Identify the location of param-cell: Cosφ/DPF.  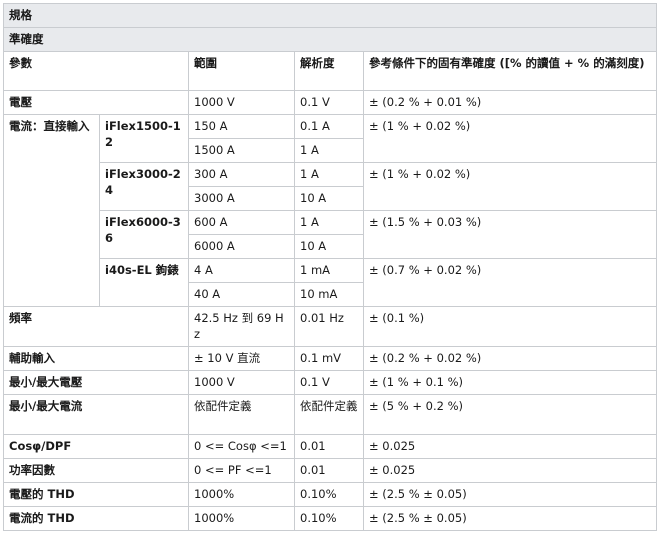
(96, 446).